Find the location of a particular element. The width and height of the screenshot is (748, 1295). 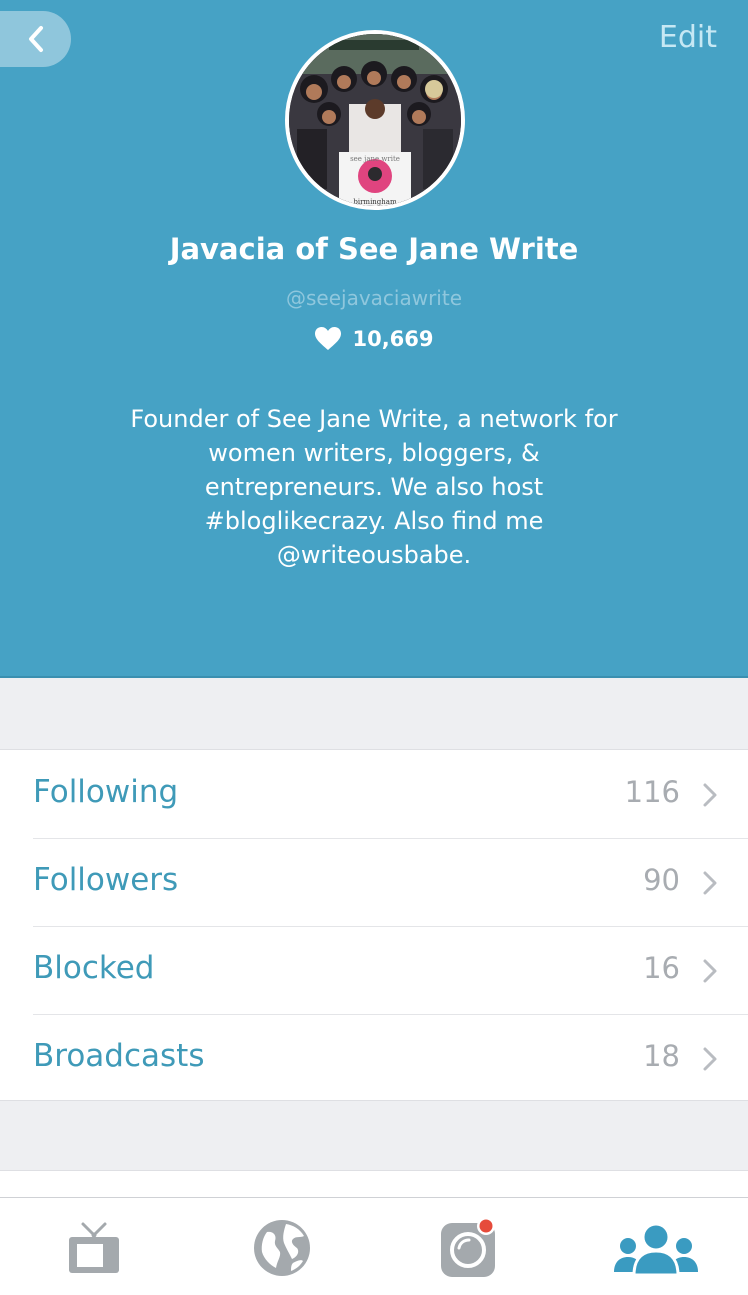

row-label: Broadcasts is located at coordinates (119, 1056).